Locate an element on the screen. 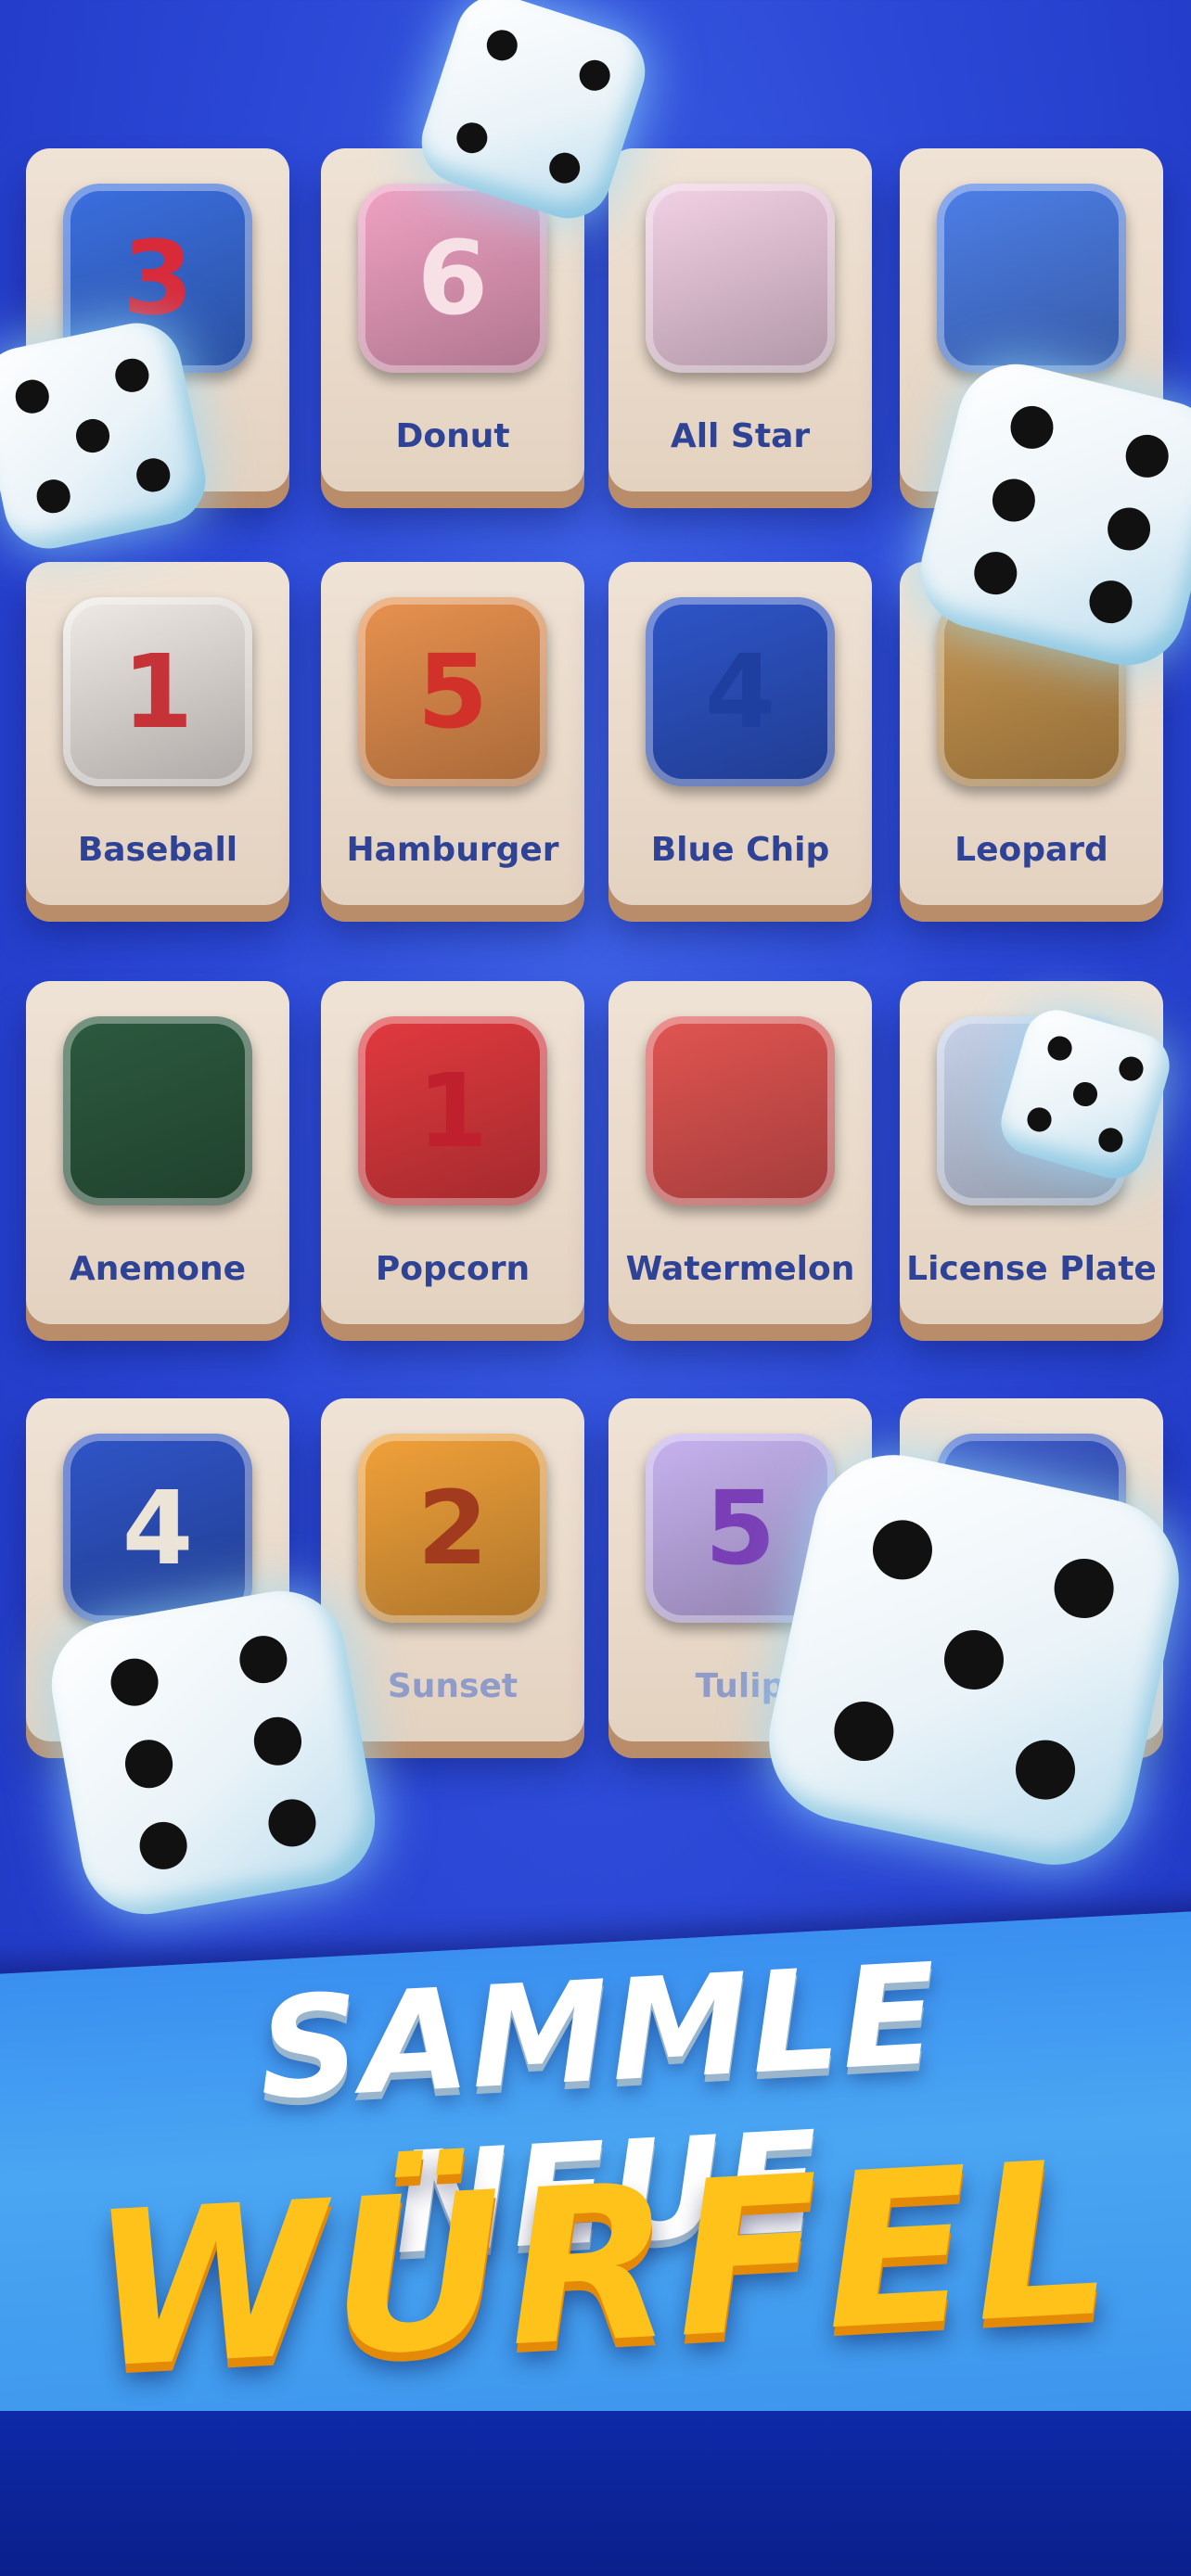 This screenshot has height=2576, width=1191. dice-skin-label: Sunset is located at coordinates (453, 1686).